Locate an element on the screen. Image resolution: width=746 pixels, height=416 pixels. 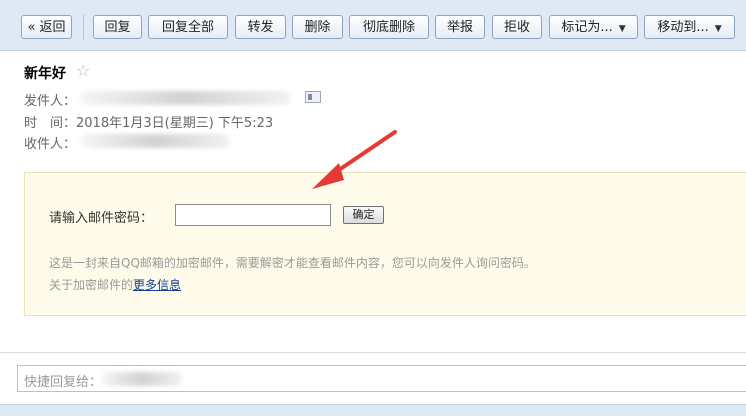
move-to-dropdown: 移动到... ▼ is located at coordinates (689, 27).